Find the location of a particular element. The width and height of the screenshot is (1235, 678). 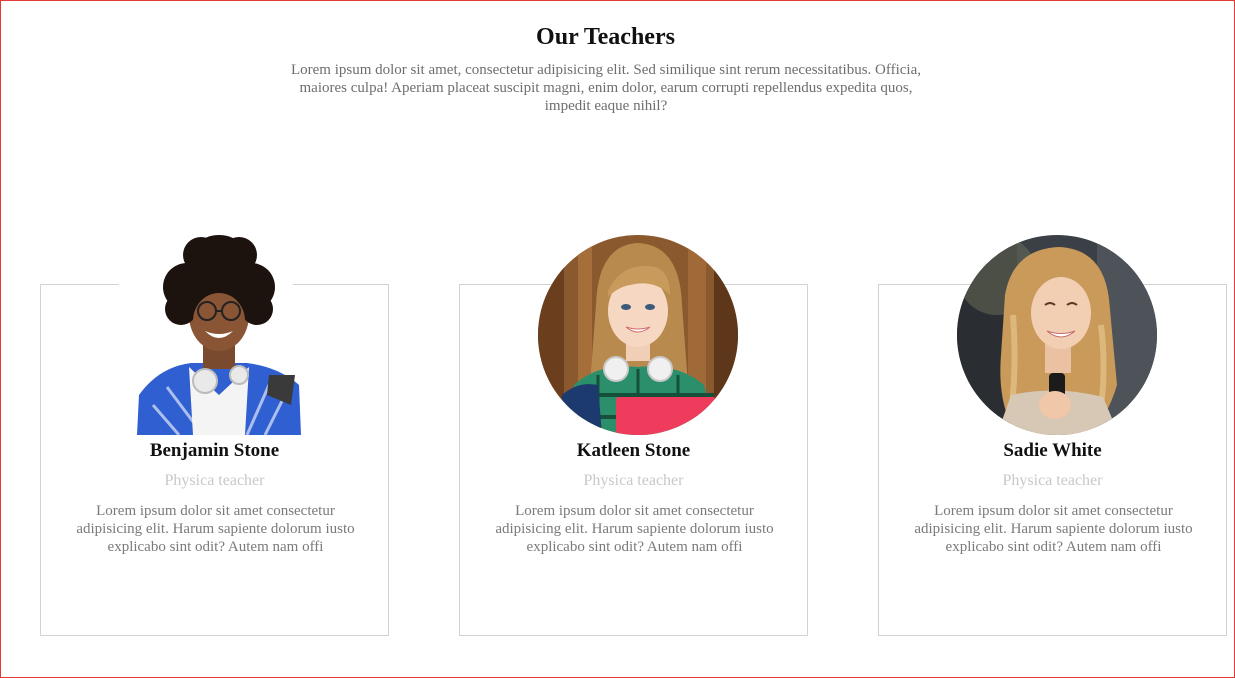

section-title: Our Teachers is located at coordinates (605, 37).